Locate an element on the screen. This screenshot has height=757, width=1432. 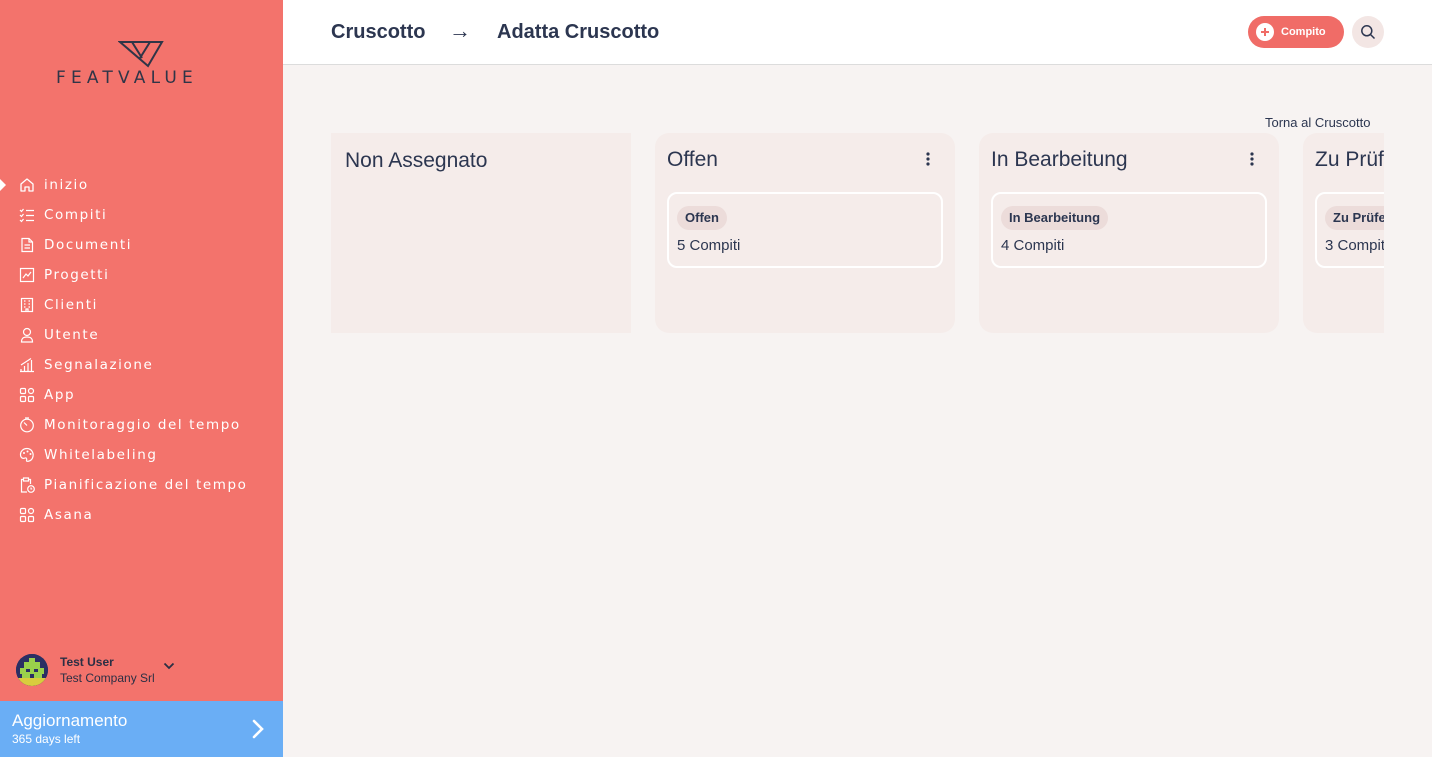
user-info: Test User Test Company Srl is located at coordinates (107, 670).